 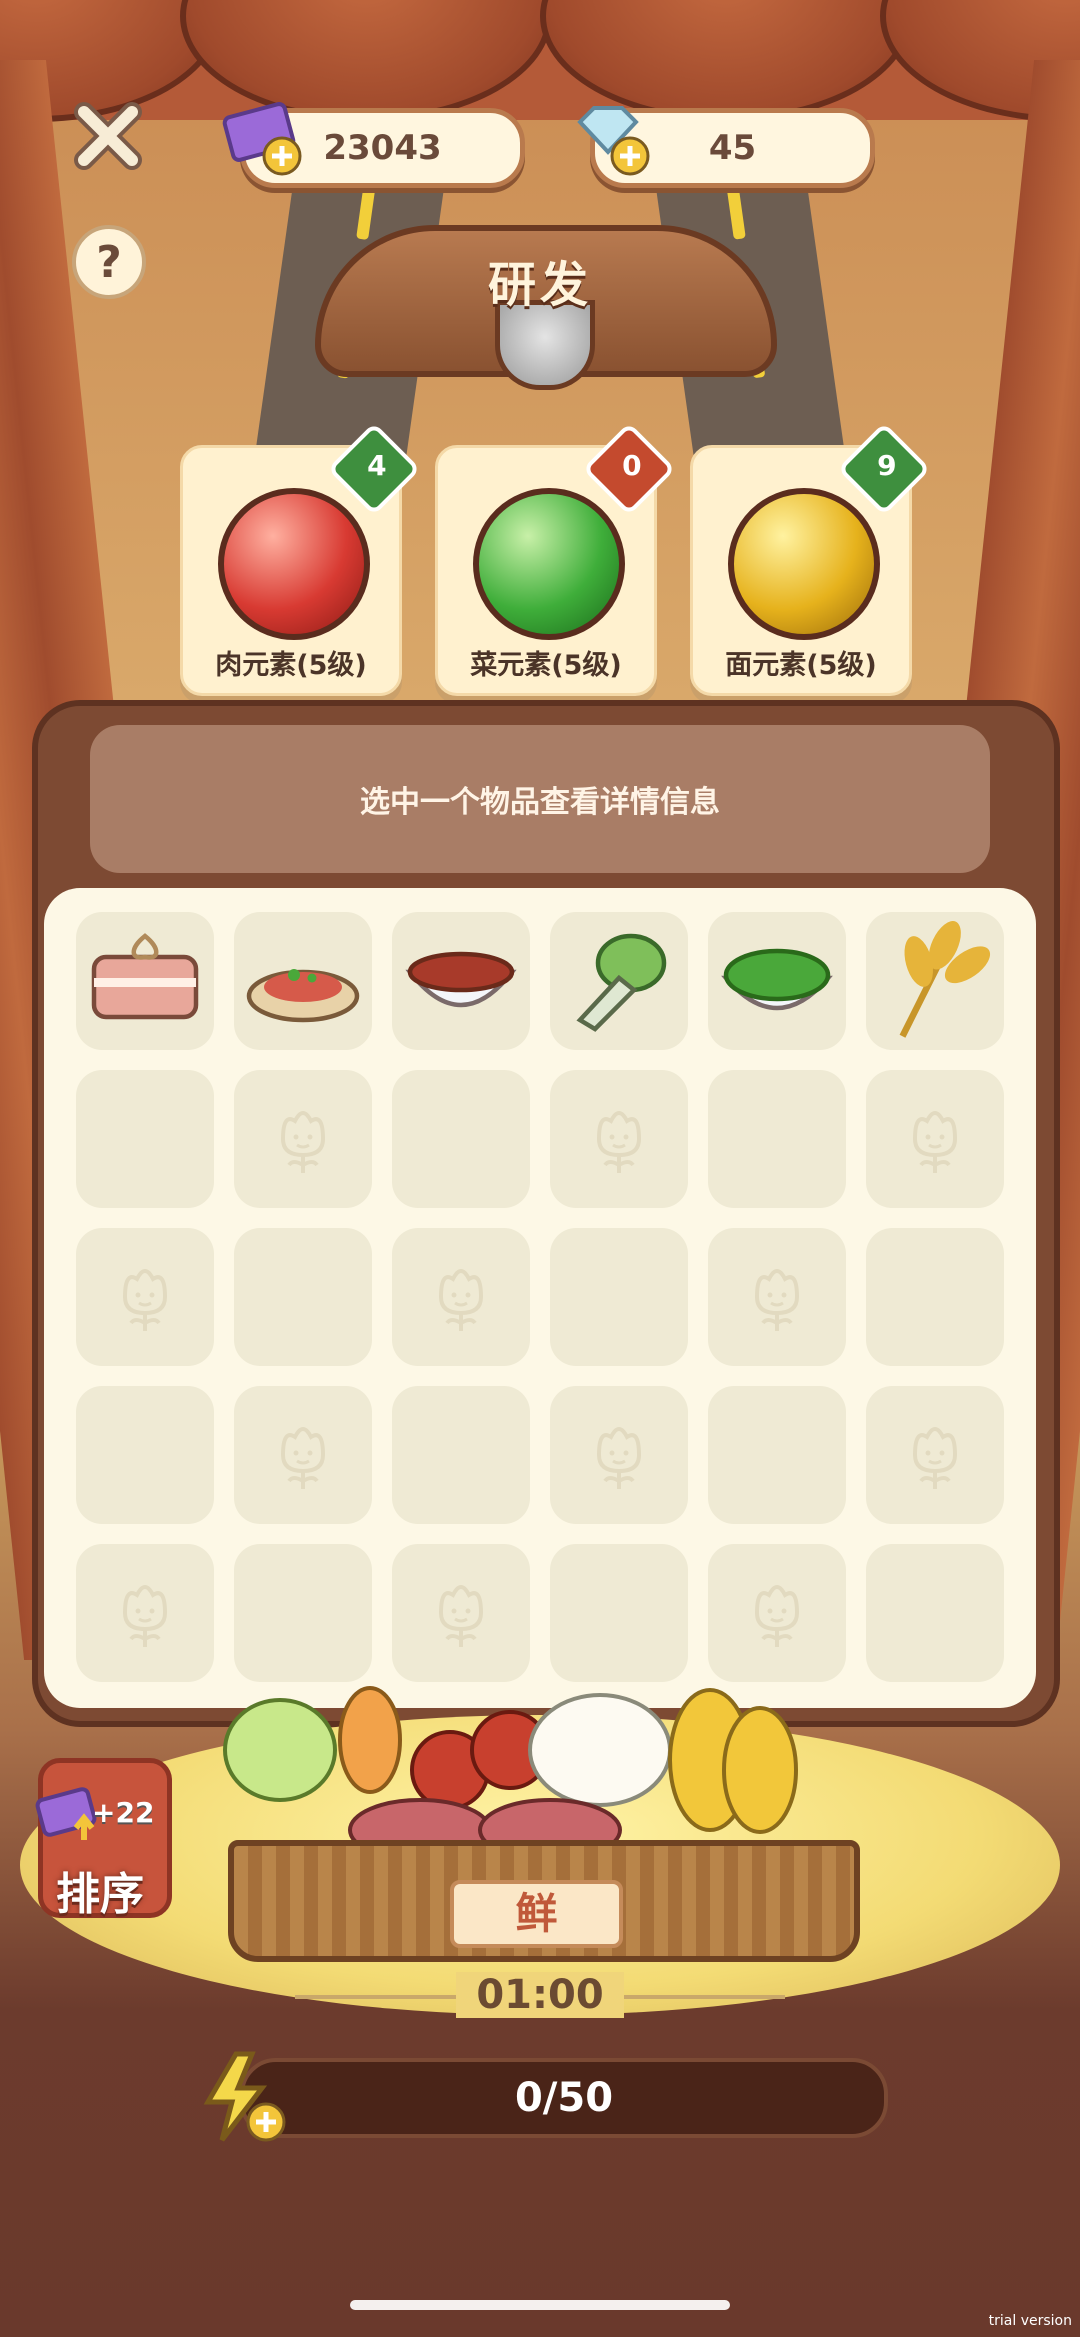 I want to click on ticket-add-button, so click(x=265, y=140).